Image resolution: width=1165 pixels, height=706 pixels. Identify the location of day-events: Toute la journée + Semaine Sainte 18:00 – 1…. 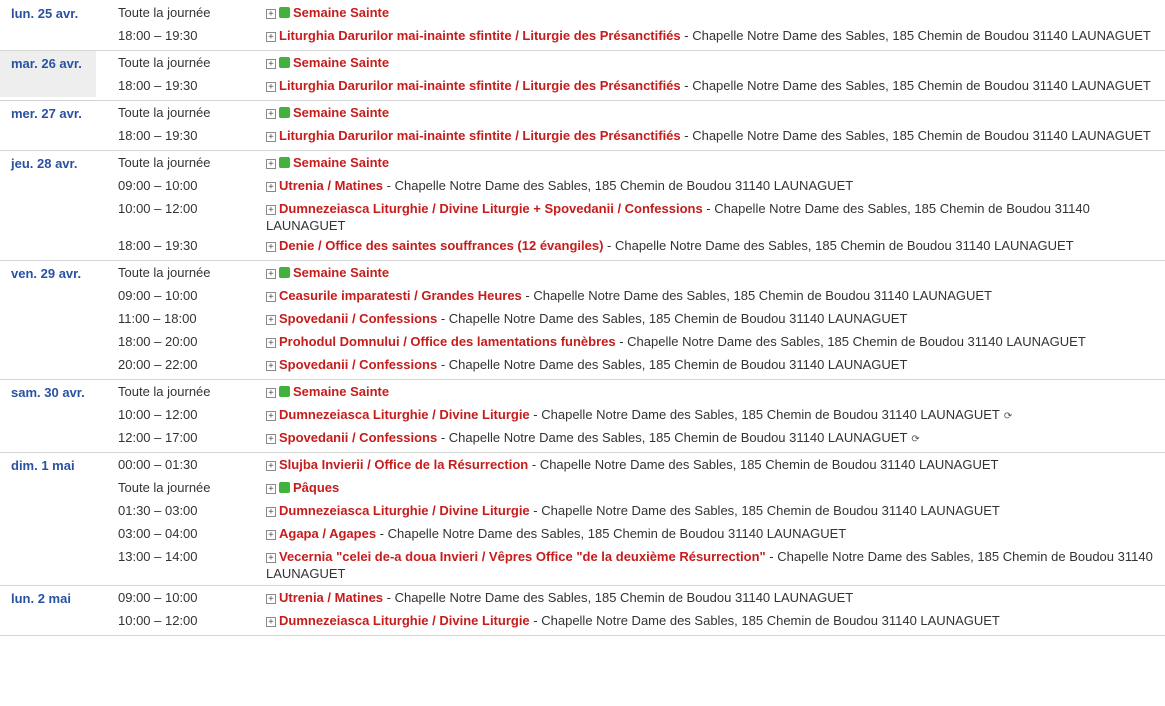
(630, 124).